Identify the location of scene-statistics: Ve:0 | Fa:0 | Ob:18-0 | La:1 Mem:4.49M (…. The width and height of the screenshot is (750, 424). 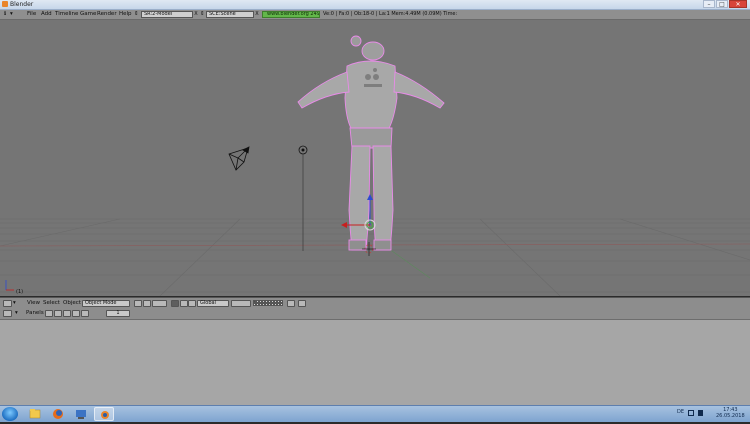
(390, 14).